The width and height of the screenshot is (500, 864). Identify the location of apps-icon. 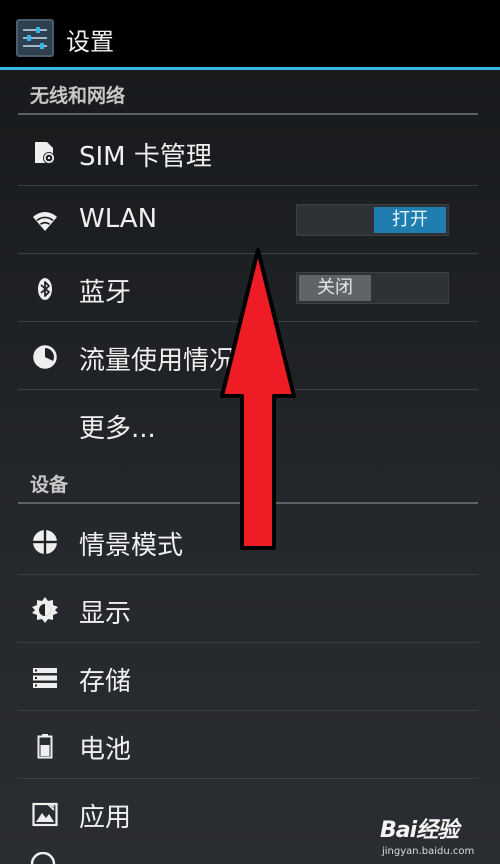
(45, 814).